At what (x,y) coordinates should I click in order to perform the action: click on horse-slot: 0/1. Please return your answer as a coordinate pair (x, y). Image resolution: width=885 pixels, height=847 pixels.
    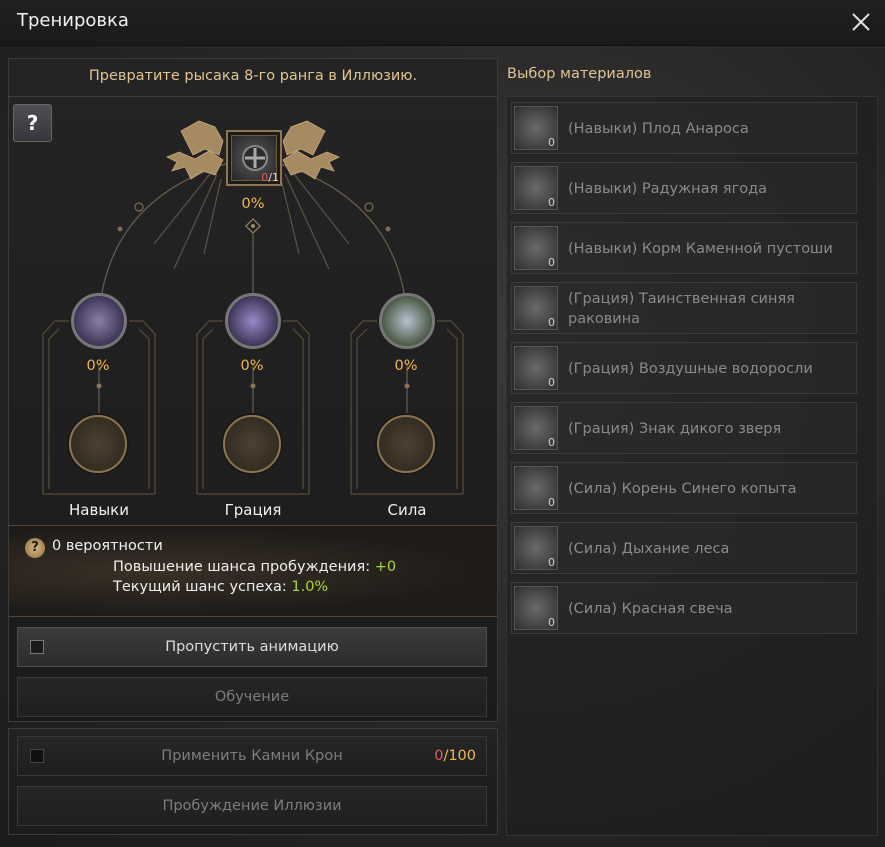
    Looking at the image, I should click on (254, 158).